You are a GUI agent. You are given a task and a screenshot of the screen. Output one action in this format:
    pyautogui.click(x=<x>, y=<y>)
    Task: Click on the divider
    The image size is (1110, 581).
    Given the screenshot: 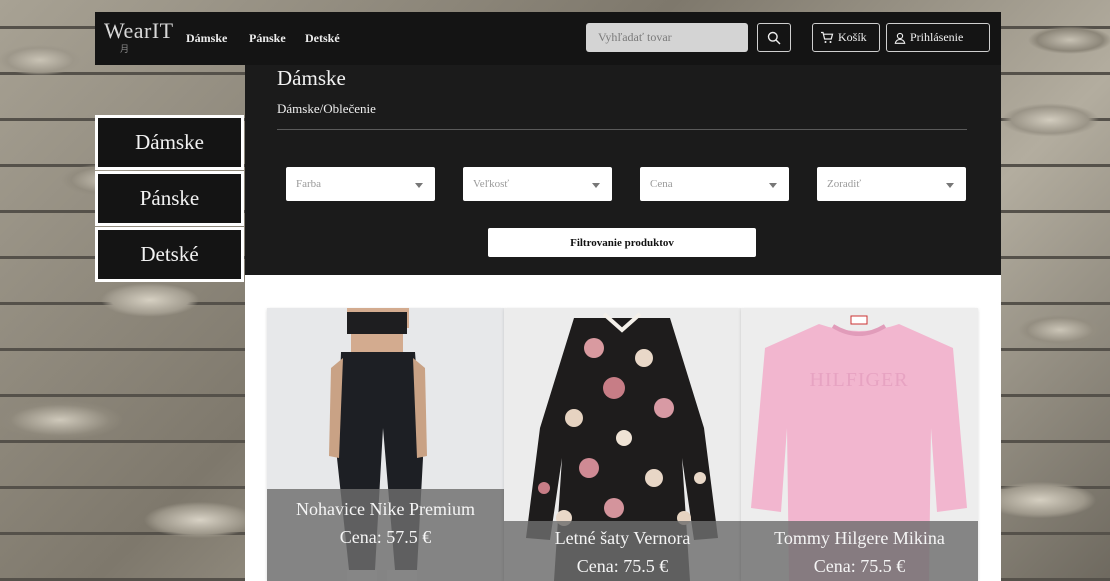 What is the action you would take?
    pyautogui.click(x=622, y=129)
    